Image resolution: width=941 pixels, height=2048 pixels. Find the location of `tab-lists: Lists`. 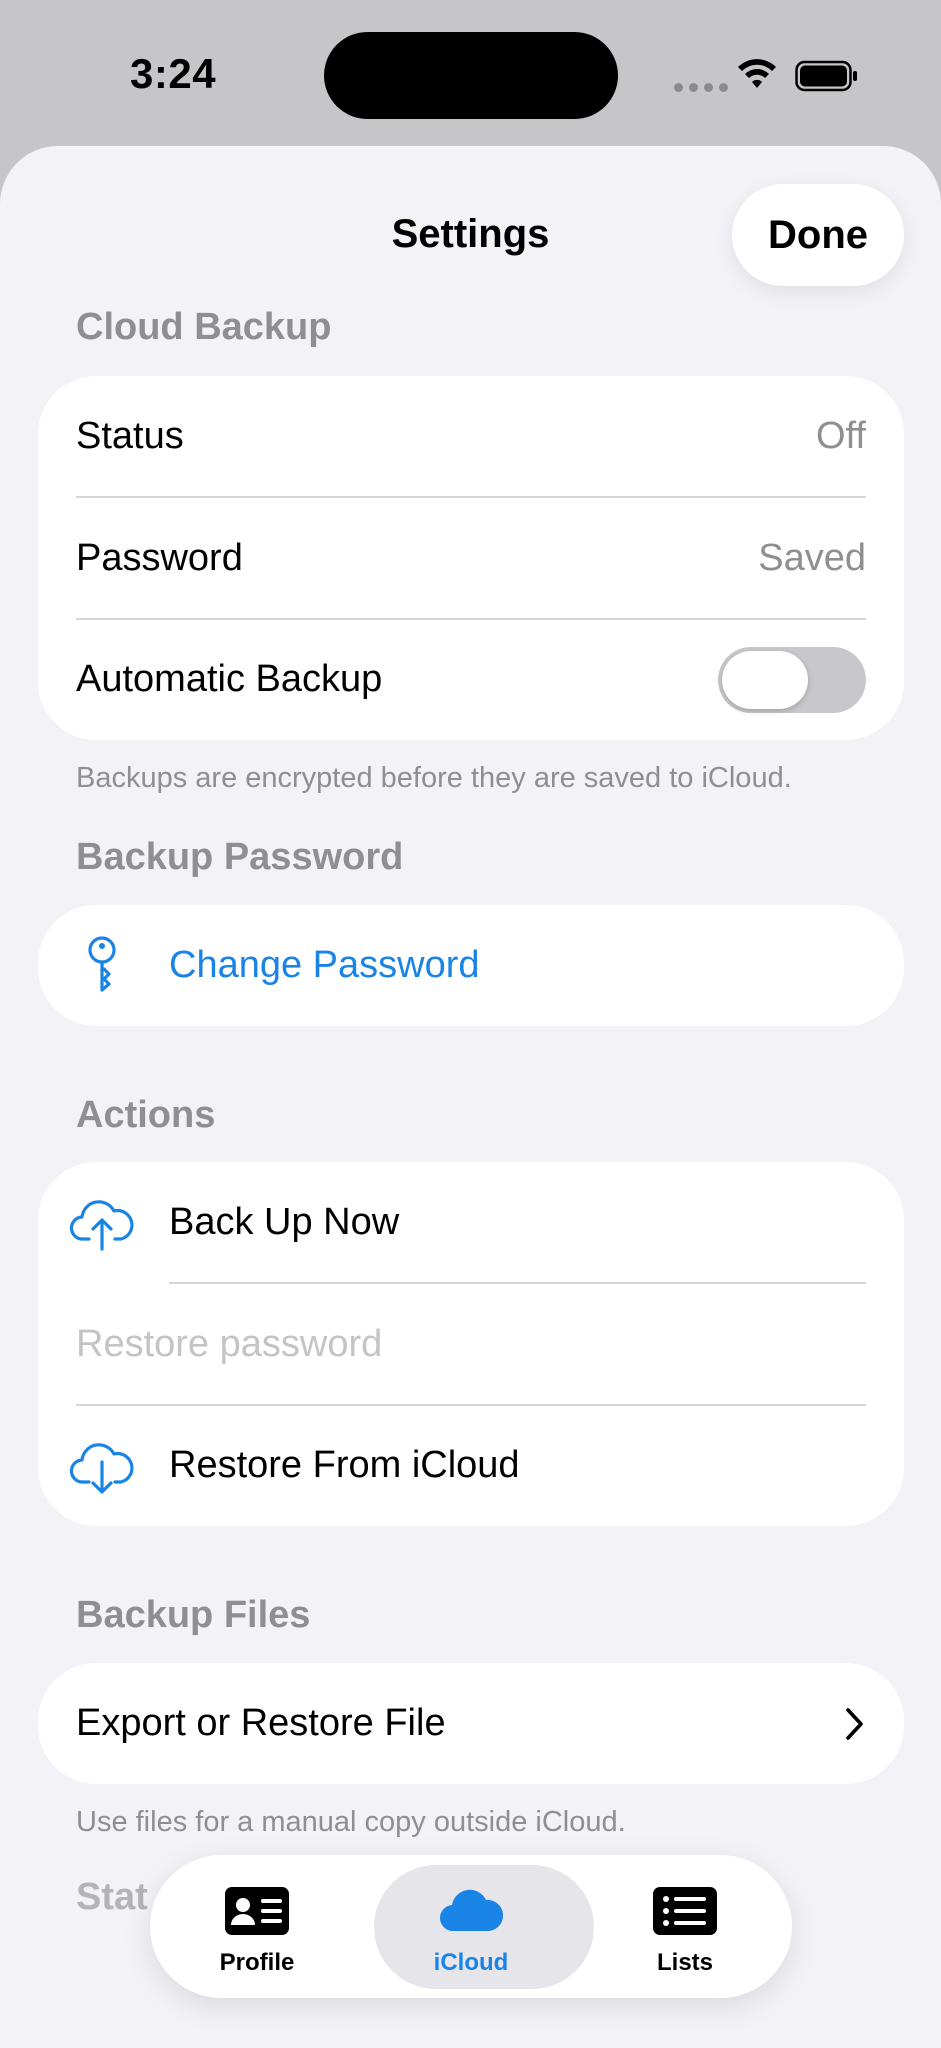

tab-lists: Lists is located at coordinates (685, 1926).